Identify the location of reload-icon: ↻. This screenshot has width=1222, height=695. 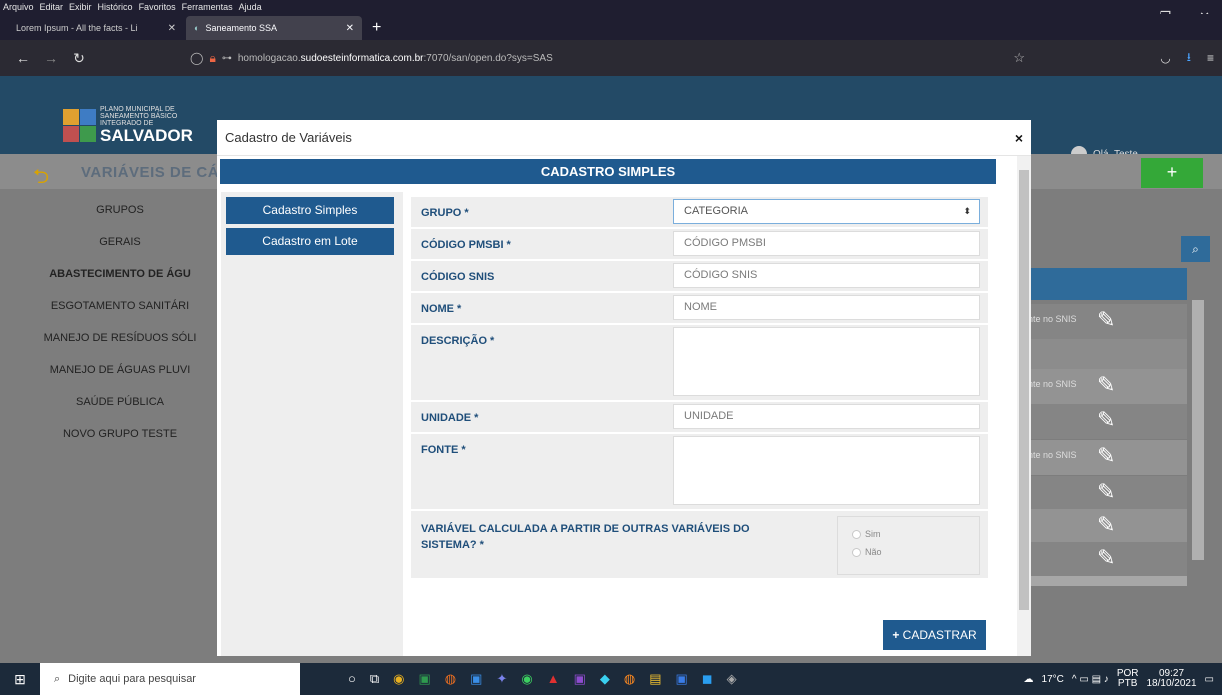
(79, 58).